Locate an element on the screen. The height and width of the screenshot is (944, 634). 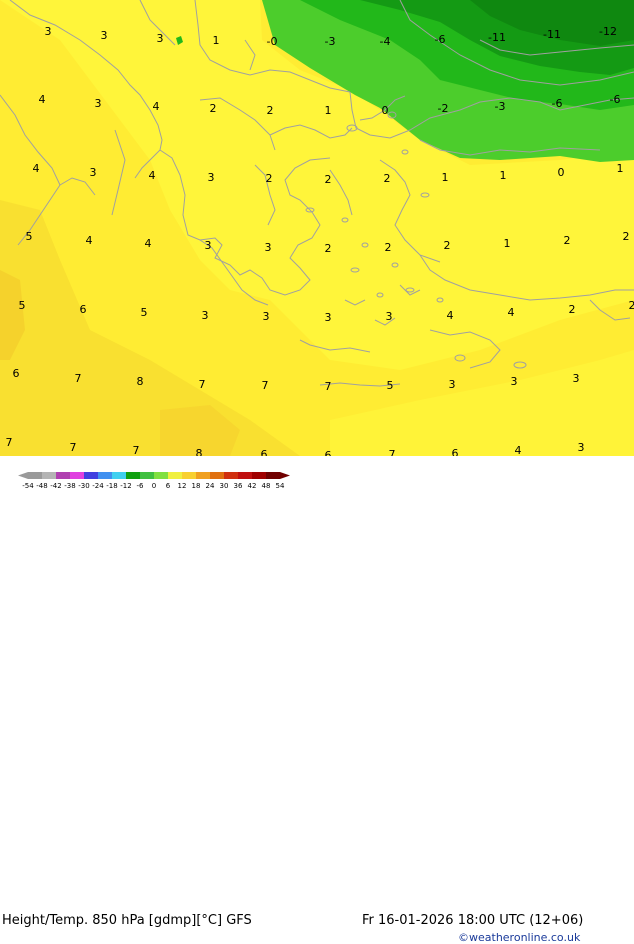
temperature-label: 8 is located at coordinates (140, 381).